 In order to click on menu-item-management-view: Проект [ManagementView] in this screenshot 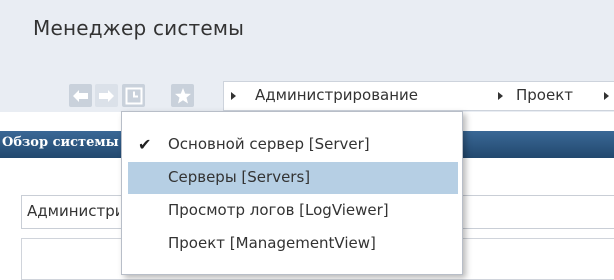, I will do `click(293, 244)`.